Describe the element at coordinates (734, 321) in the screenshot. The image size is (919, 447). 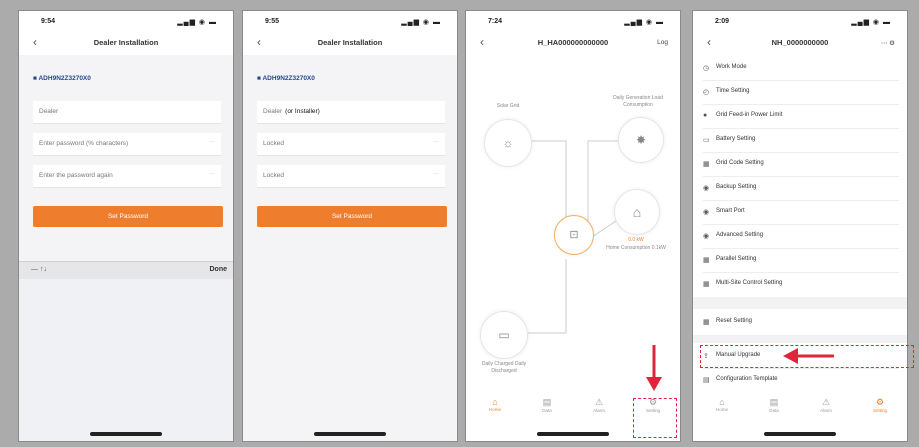
I see `menu-label: Reset Setting` at that location.